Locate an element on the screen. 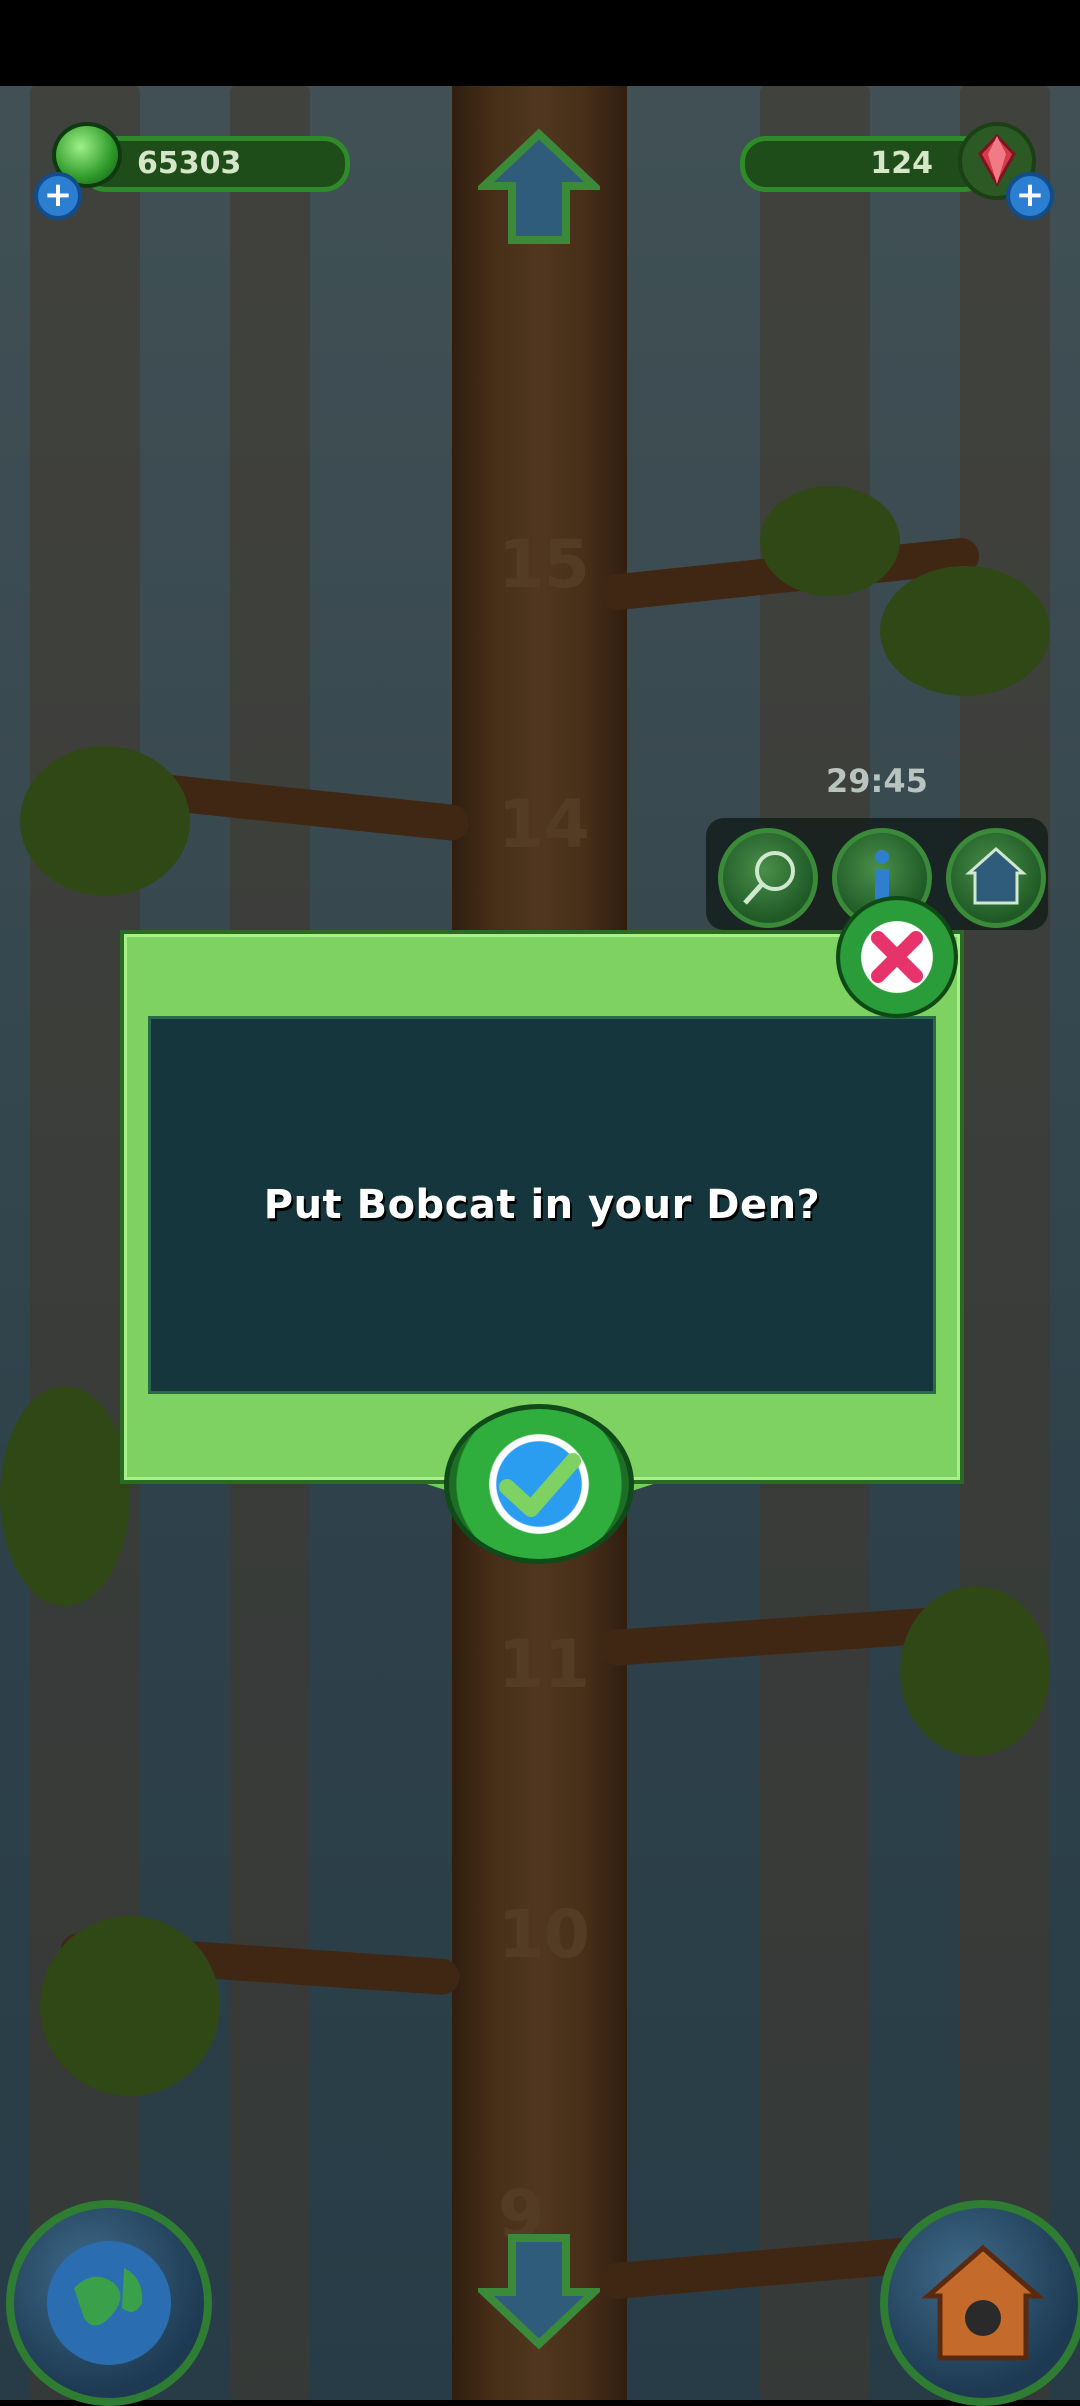  globe-icon is located at coordinates (109, 2303).